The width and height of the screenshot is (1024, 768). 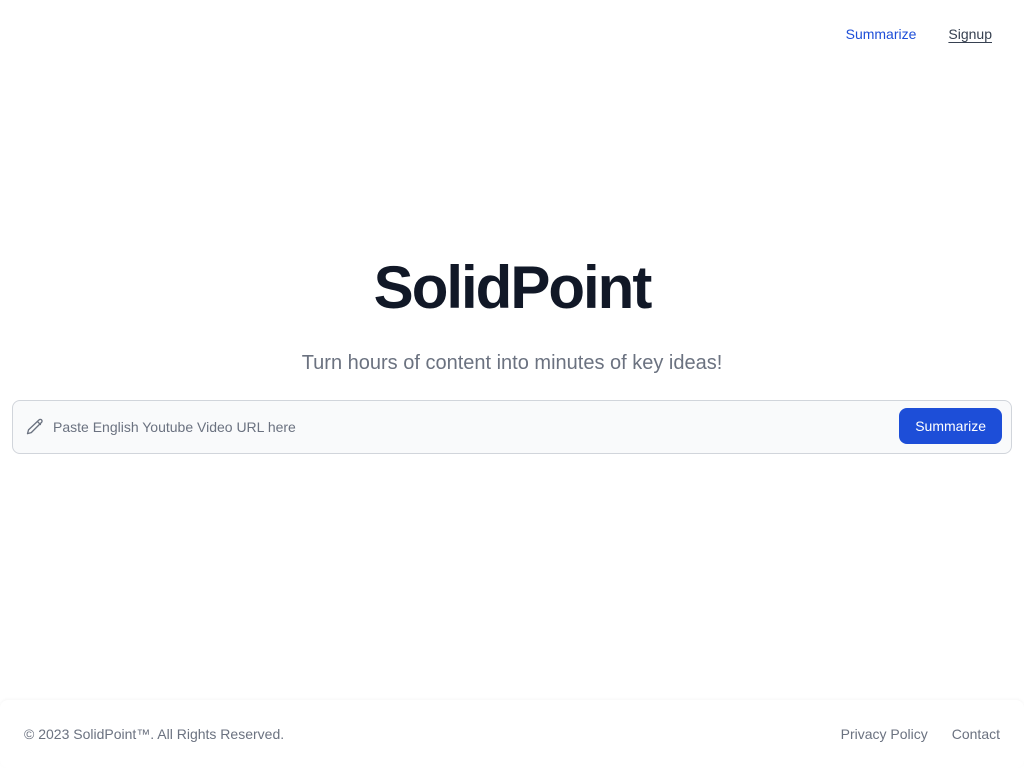 I want to click on privacy-policy-link: Privacy Policy, so click(x=884, y=734).